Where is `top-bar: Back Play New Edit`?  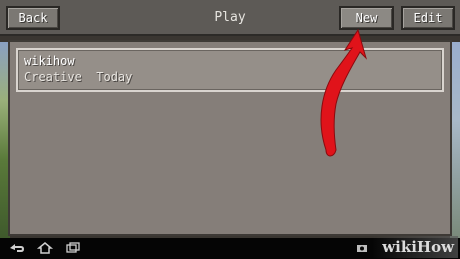
top-bar: Back Play New Edit is located at coordinates (230, 18).